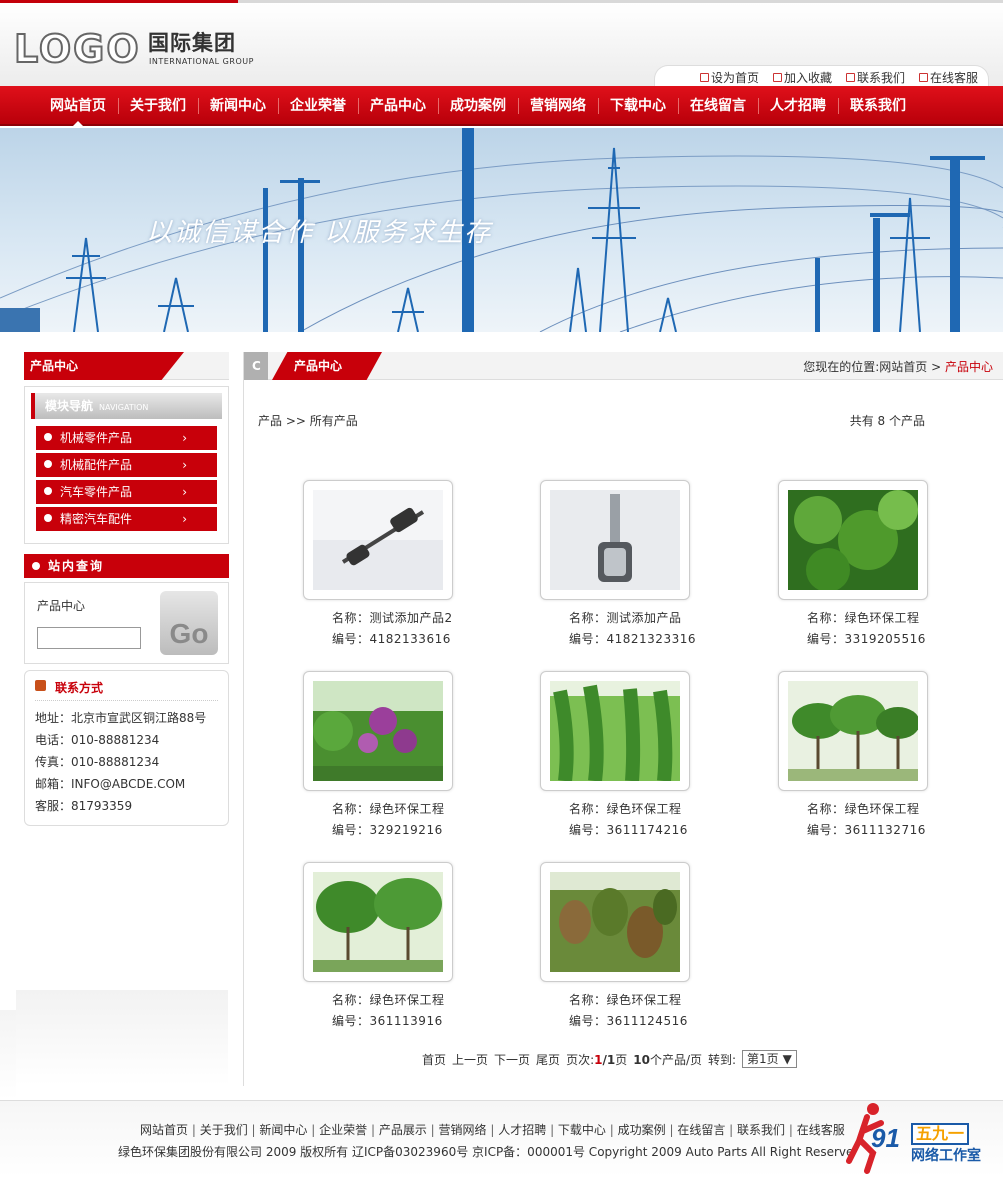 This screenshot has width=1003, height=1177. I want to click on product-code: 编号：3611124516, so click(628, 1021).